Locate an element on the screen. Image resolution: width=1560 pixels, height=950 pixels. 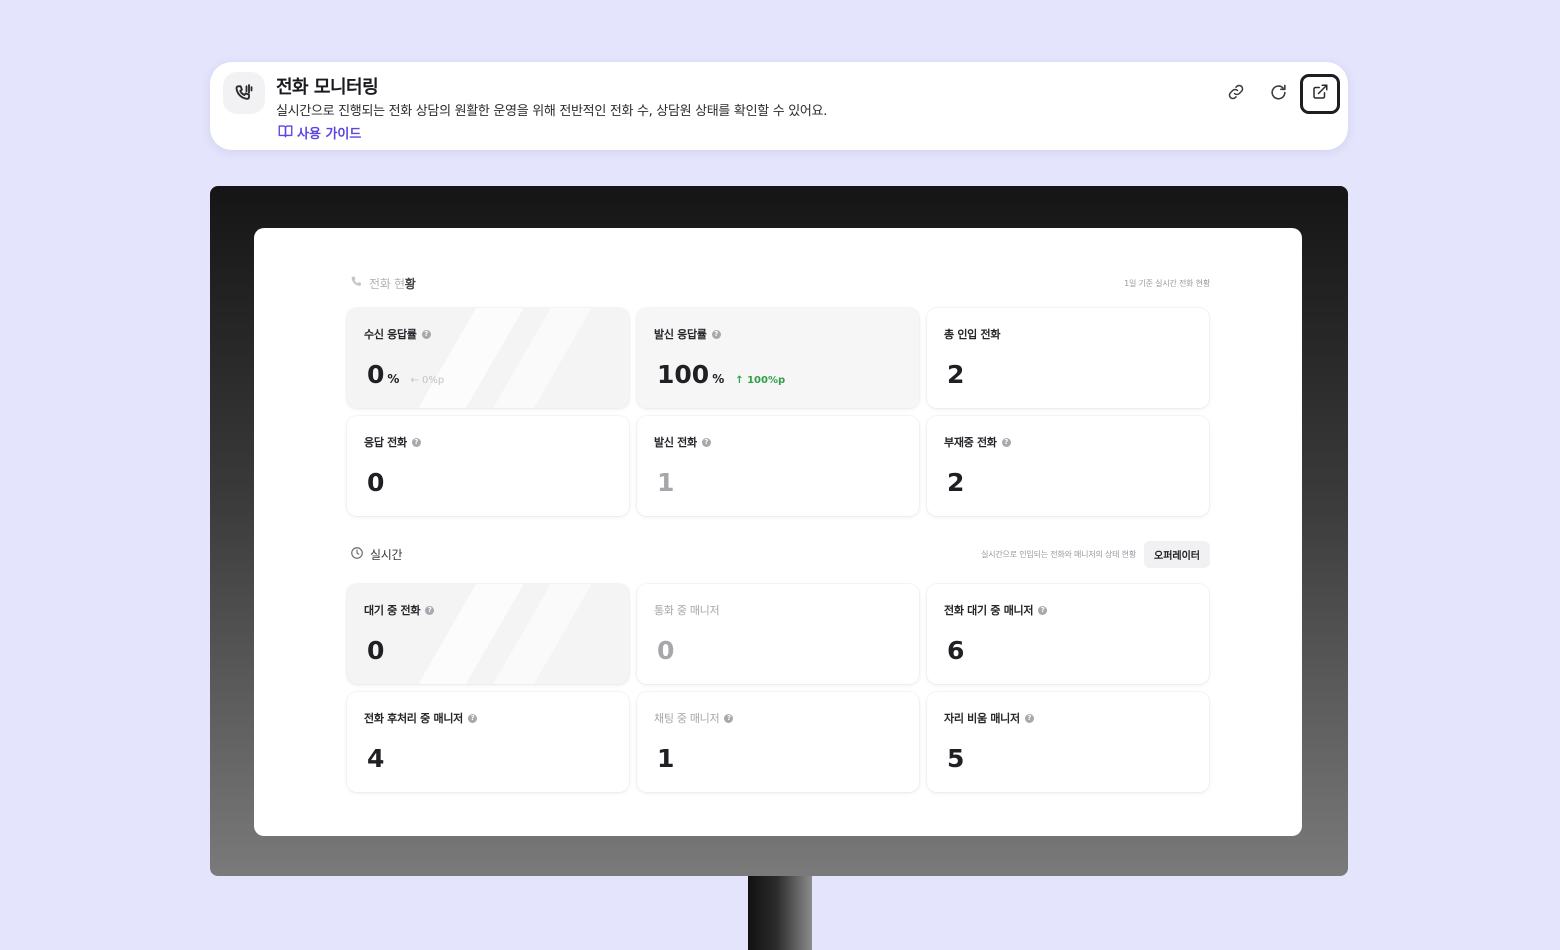
card-value: 0 % ← 0%p is located at coordinates (406, 374).